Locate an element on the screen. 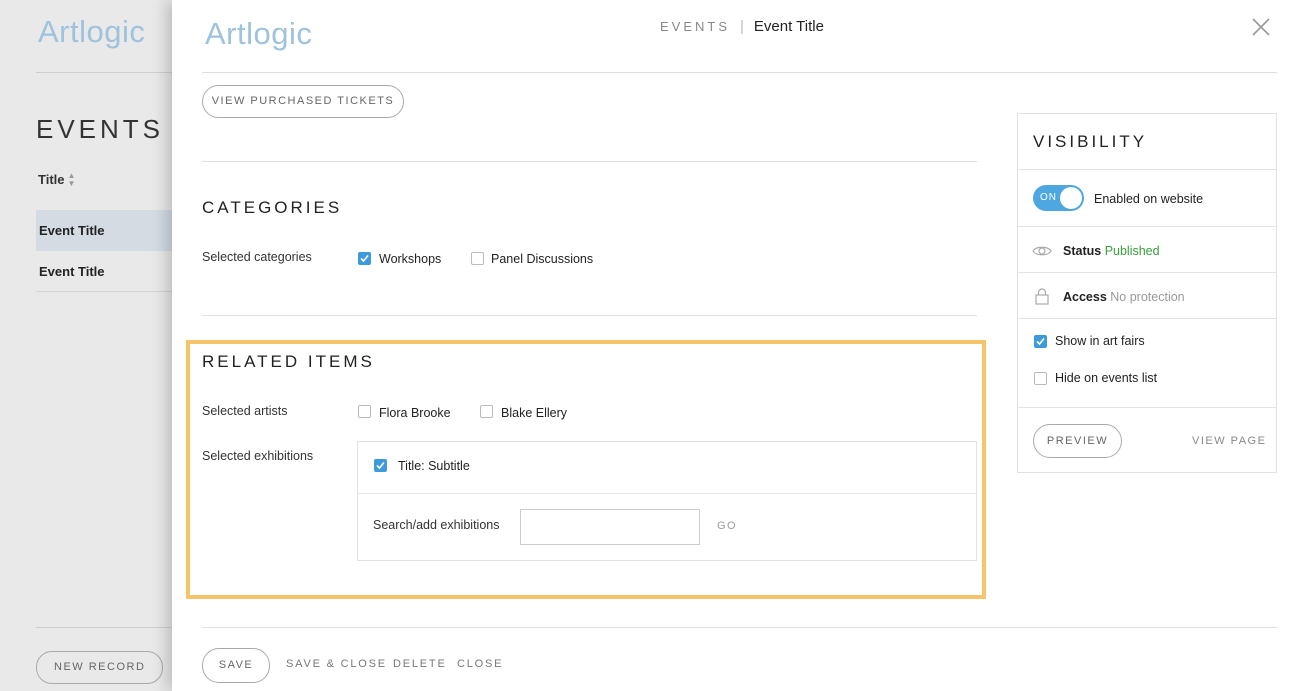 The width and height of the screenshot is (1295, 691). status-value: Published is located at coordinates (1132, 251).